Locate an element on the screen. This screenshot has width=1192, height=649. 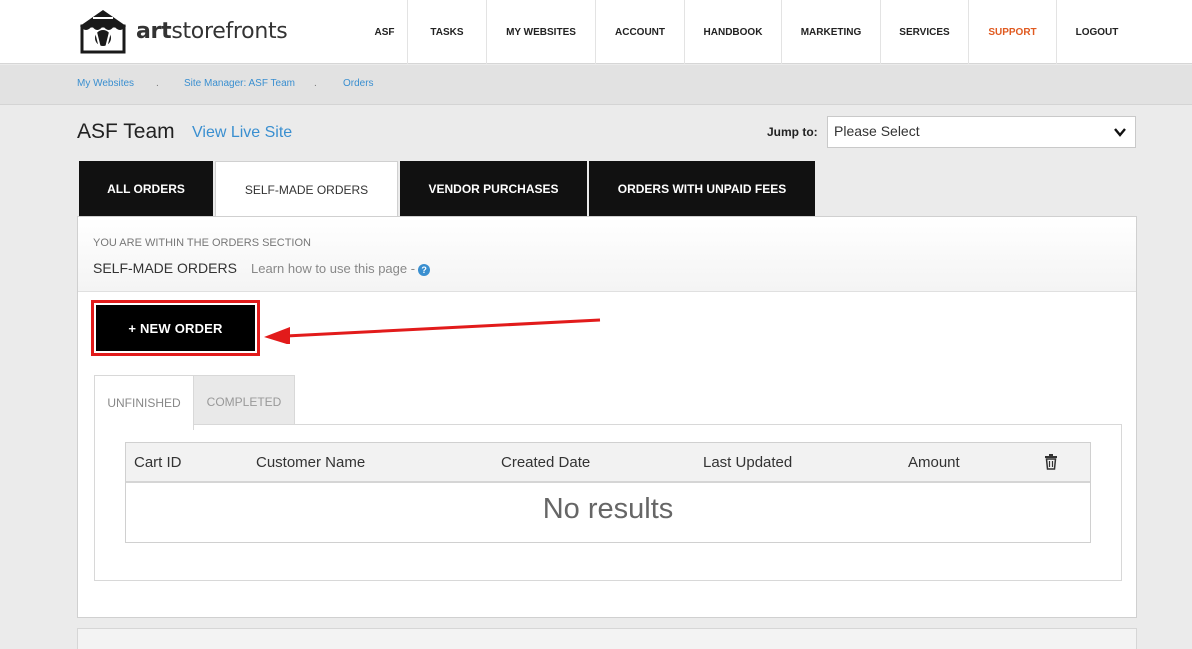
new-order-highlight: + NEW ORDER is located at coordinates (175, 328).